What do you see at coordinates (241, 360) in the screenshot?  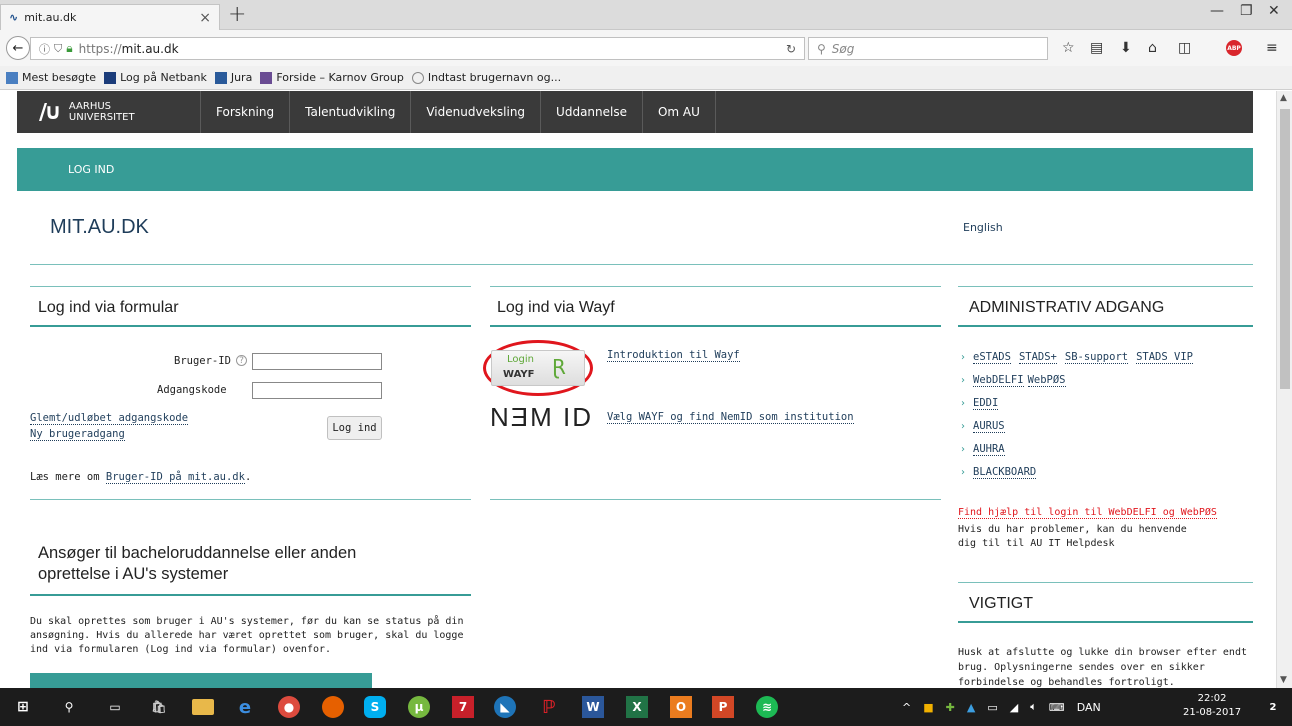 I see `help-icon: ?` at bounding box center [241, 360].